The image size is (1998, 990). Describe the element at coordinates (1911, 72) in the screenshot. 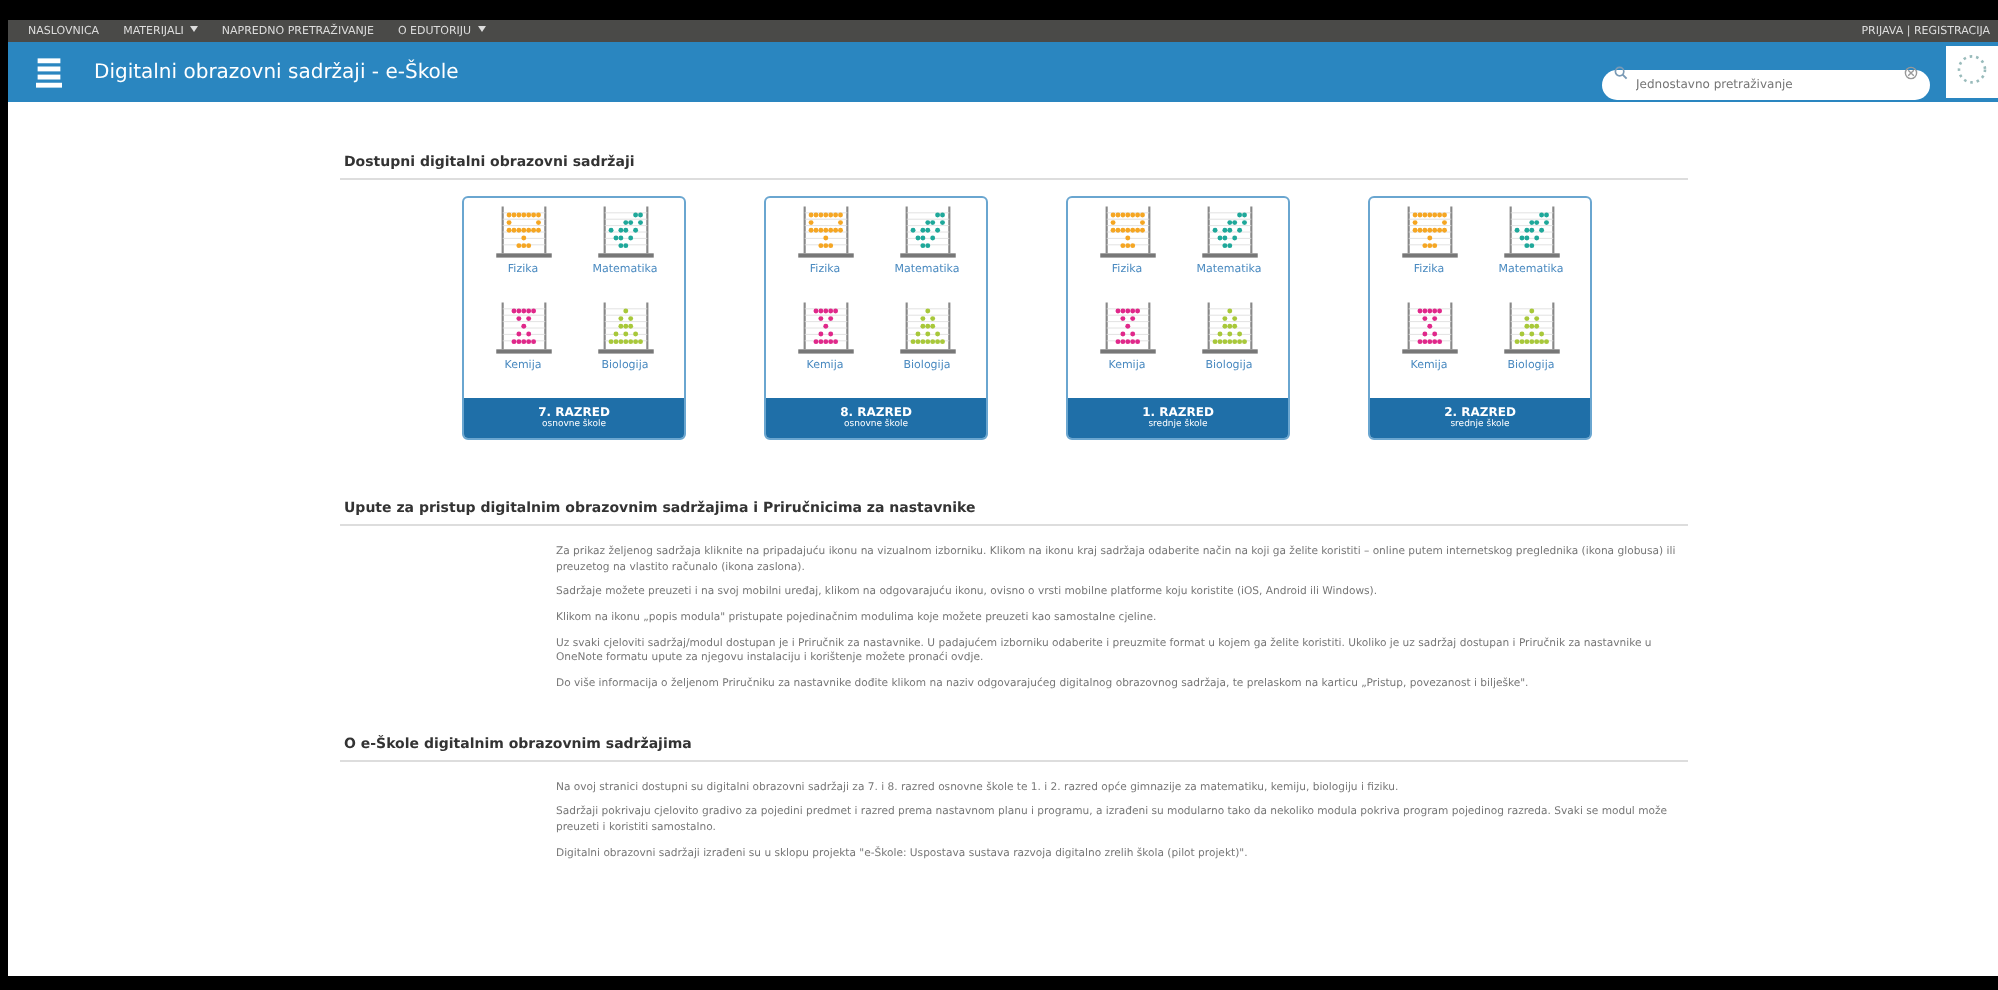

I see `clear-icon` at that location.